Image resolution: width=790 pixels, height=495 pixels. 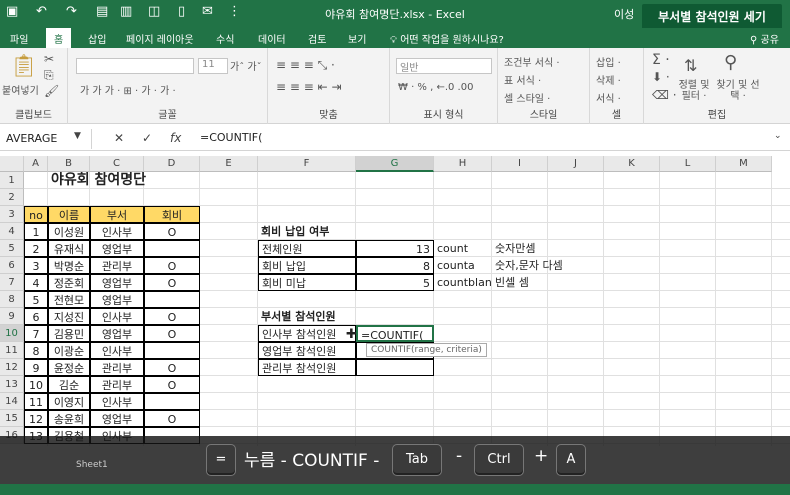 I want to click on column-header-m: M, so click(x=744, y=164).